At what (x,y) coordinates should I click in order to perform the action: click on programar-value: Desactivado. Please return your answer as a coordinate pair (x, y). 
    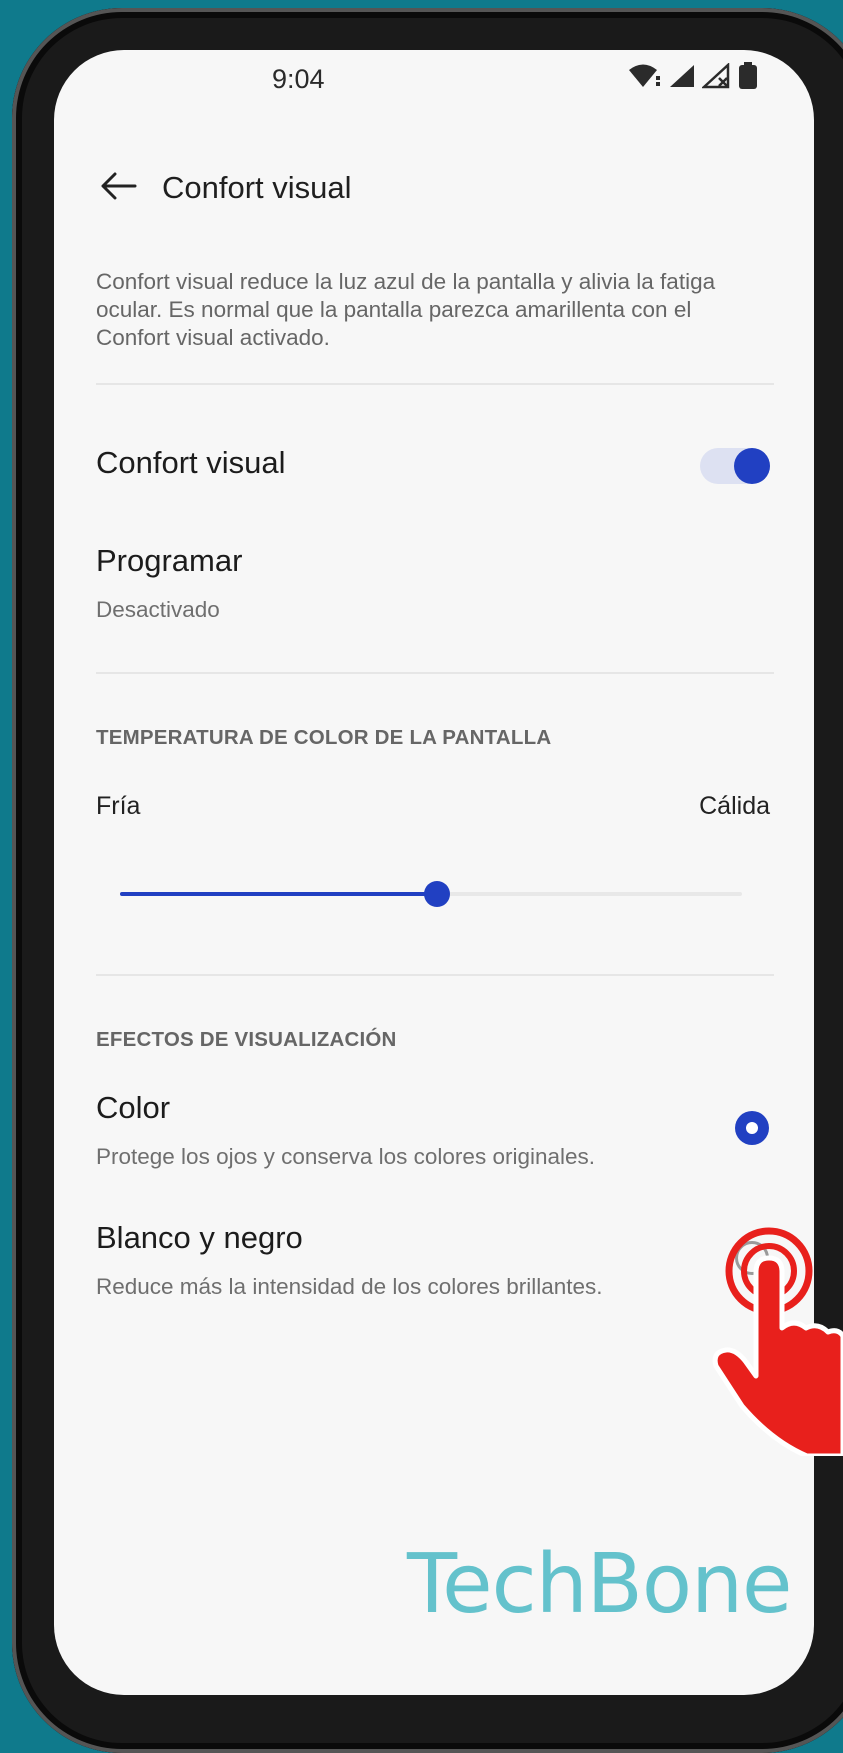
    Looking at the image, I should click on (158, 609).